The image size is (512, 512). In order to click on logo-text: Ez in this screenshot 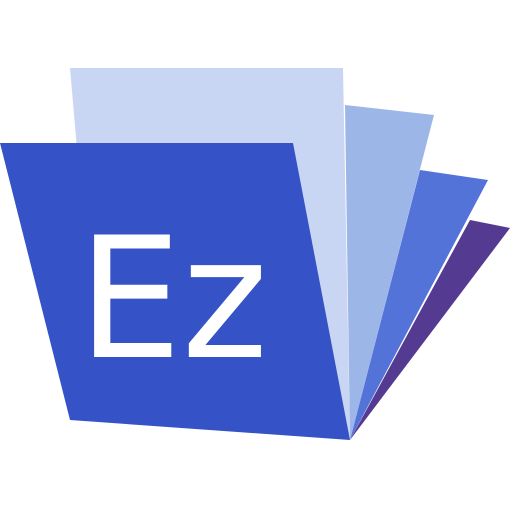, I will do `click(173, 299)`.